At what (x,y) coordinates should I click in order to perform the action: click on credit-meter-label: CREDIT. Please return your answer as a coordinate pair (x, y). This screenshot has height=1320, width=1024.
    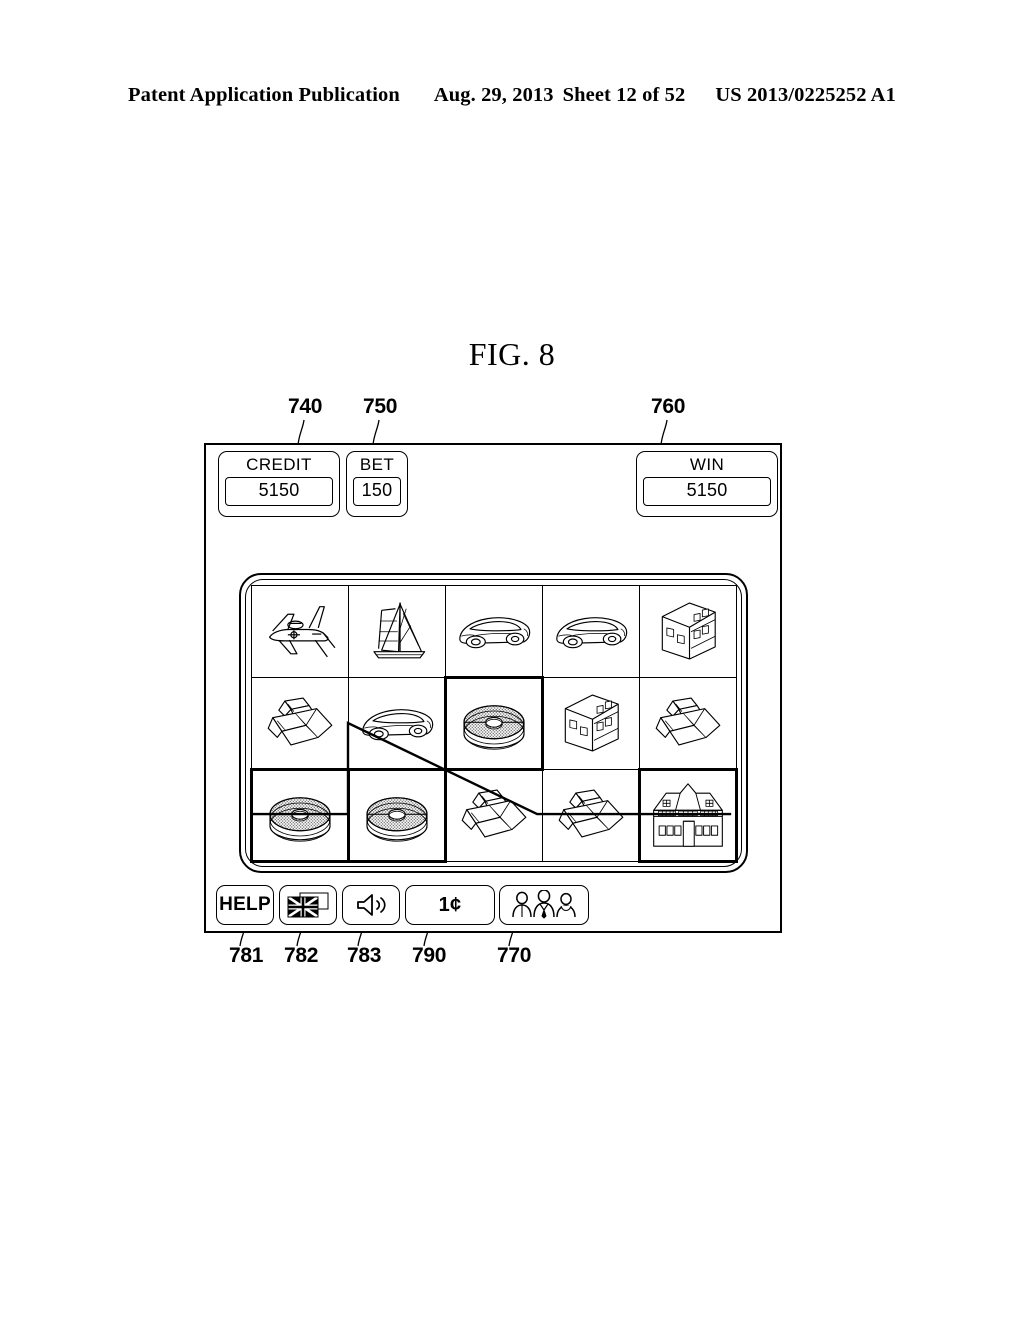
    Looking at the image, I should click on (279, 464).